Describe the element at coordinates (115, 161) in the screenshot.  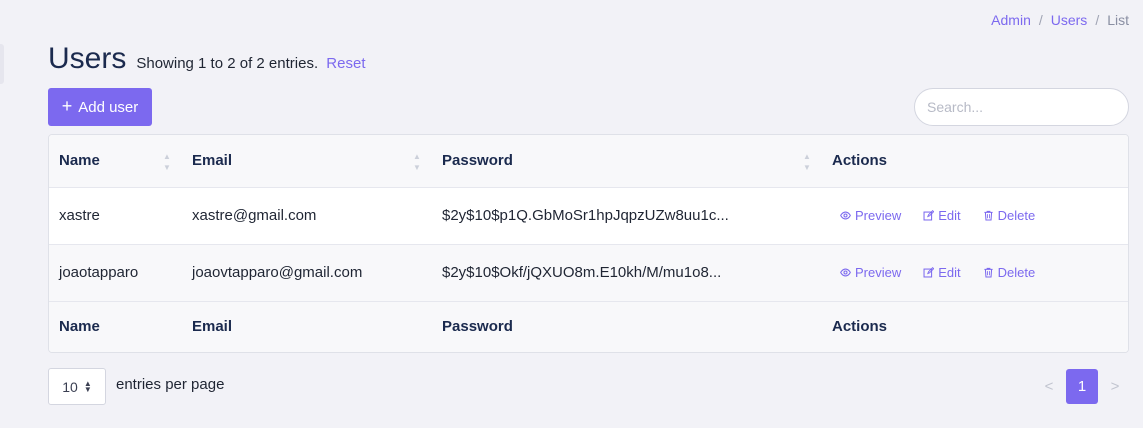
I see `column-header-name: Name ▲ ▼` at that location.